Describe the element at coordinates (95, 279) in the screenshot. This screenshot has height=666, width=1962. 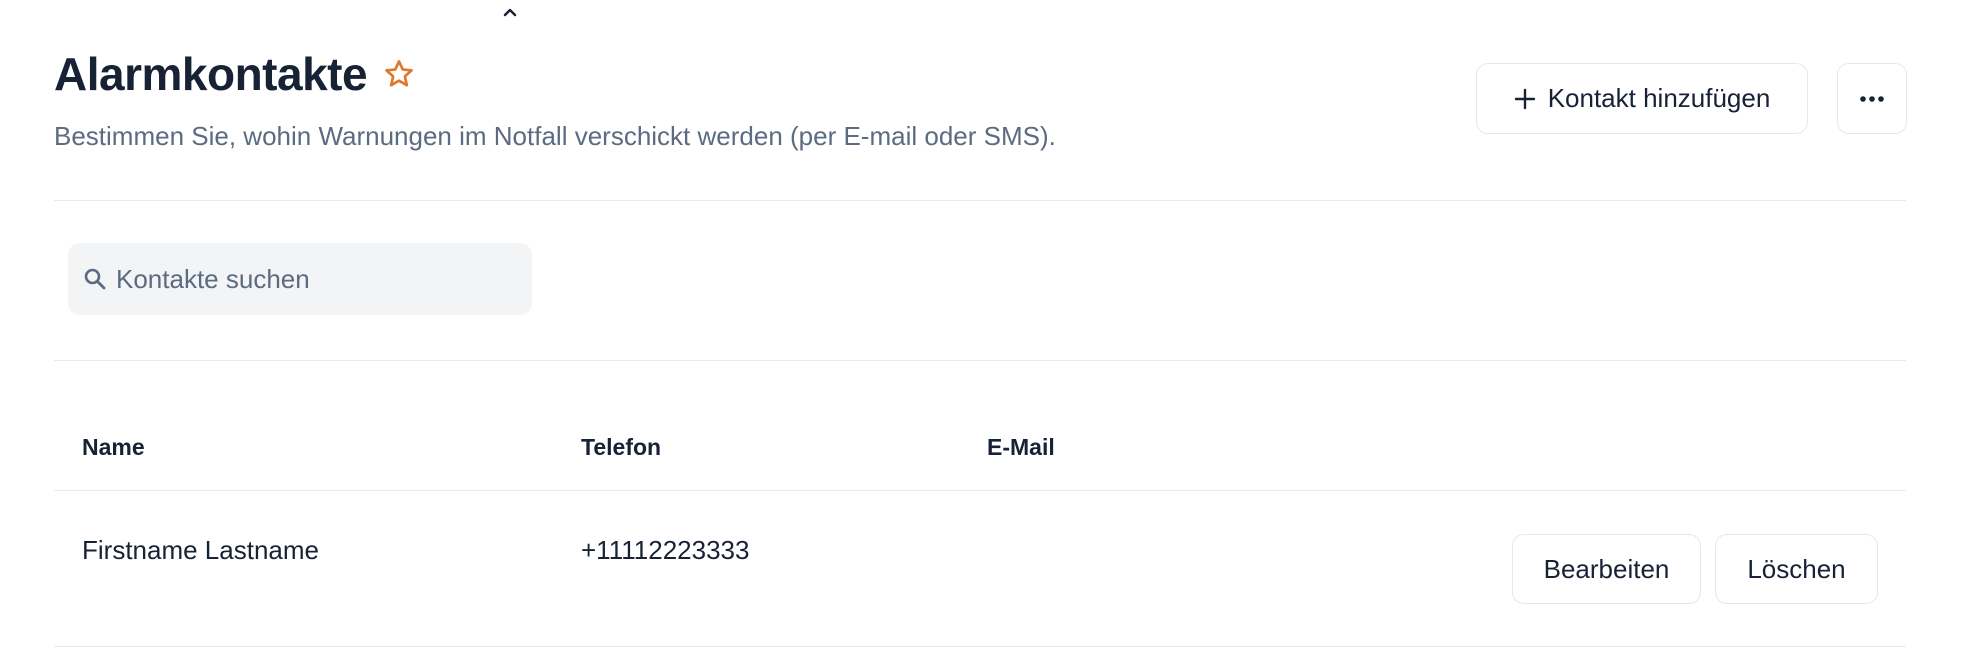
I see `search-icon` at that location.